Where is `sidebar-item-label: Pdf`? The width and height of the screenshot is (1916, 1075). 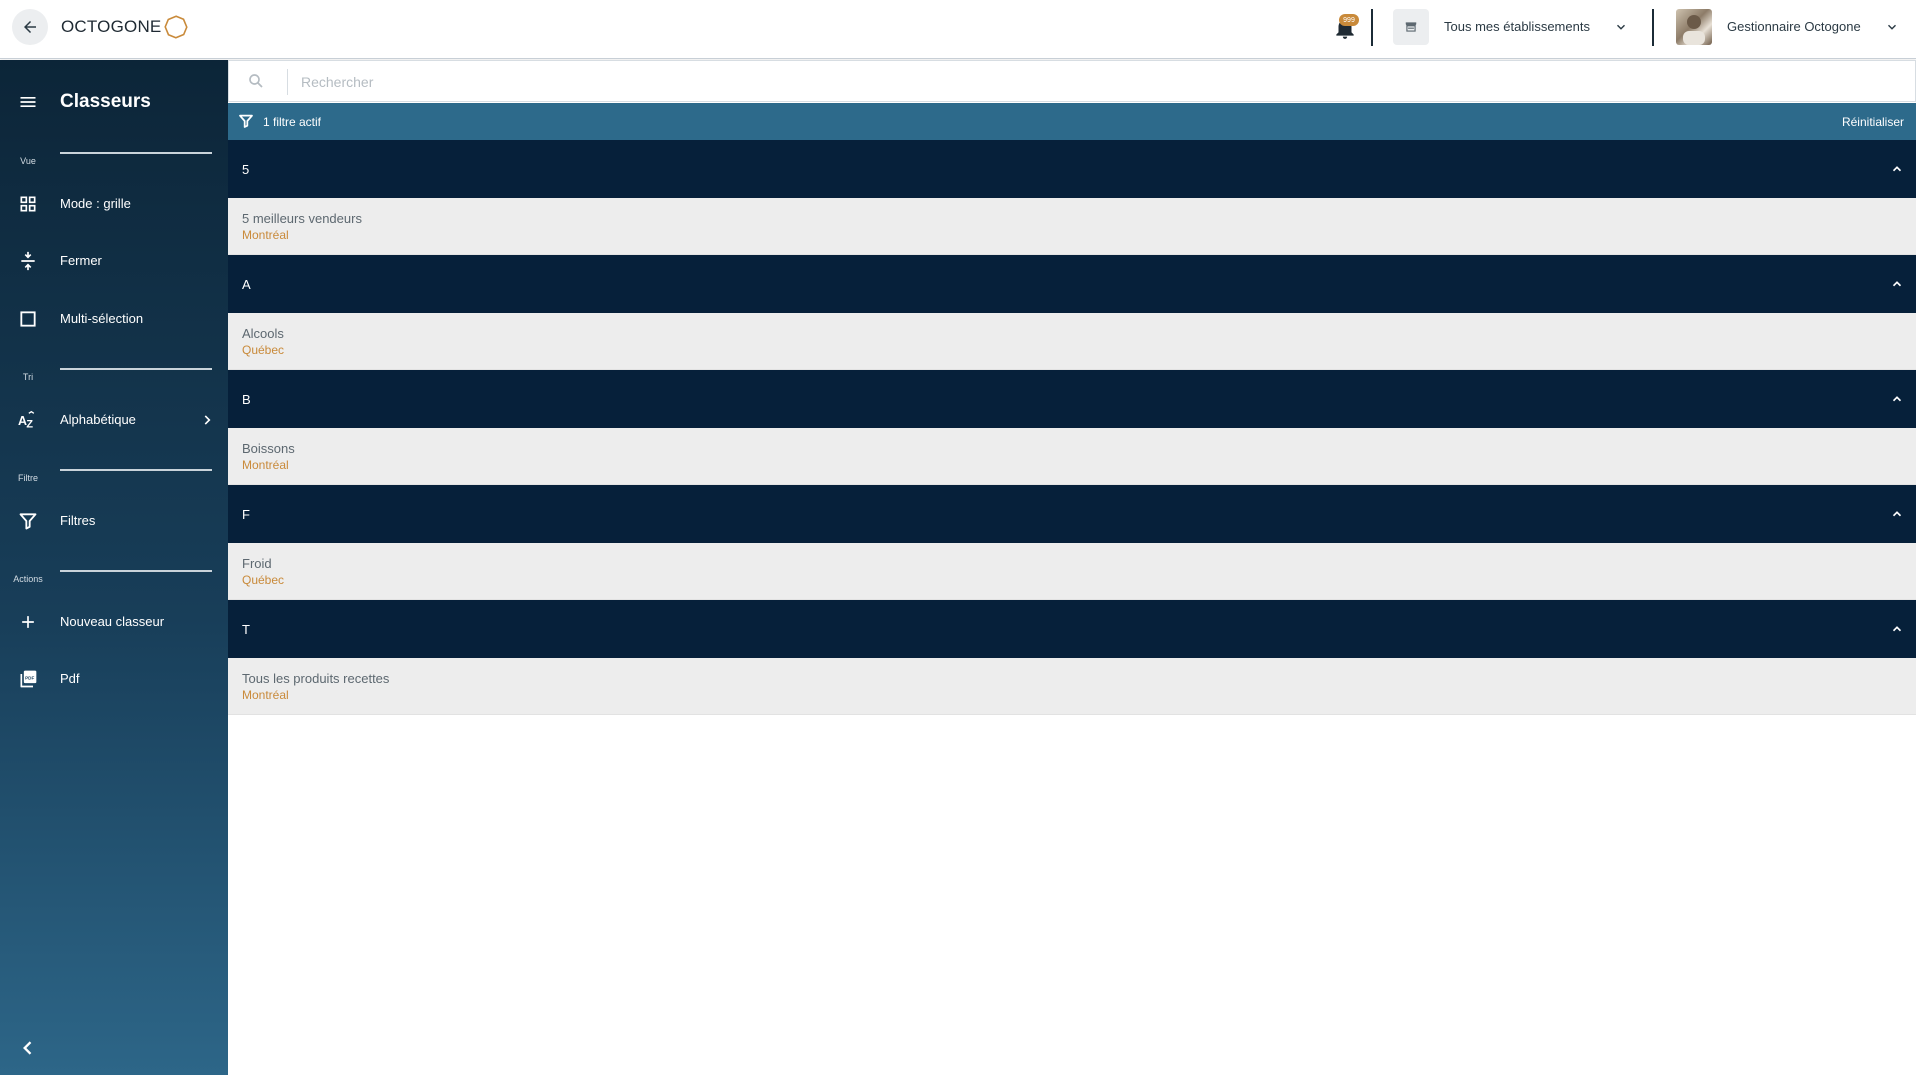
sidebar-item-label: Pdf is located at coordinates (70, 678).